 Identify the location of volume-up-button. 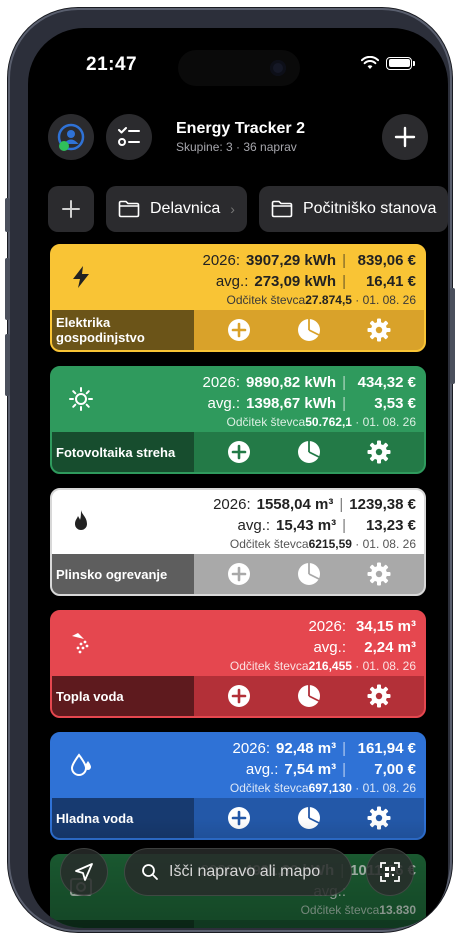
(7, 289).